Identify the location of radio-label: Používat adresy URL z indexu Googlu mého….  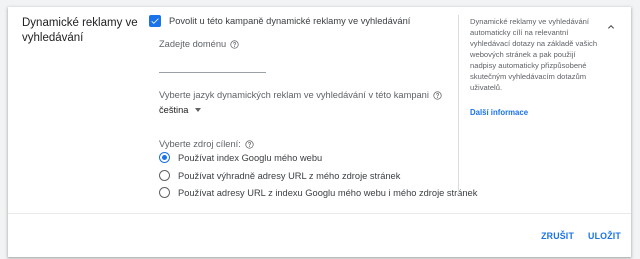
(328, 192).